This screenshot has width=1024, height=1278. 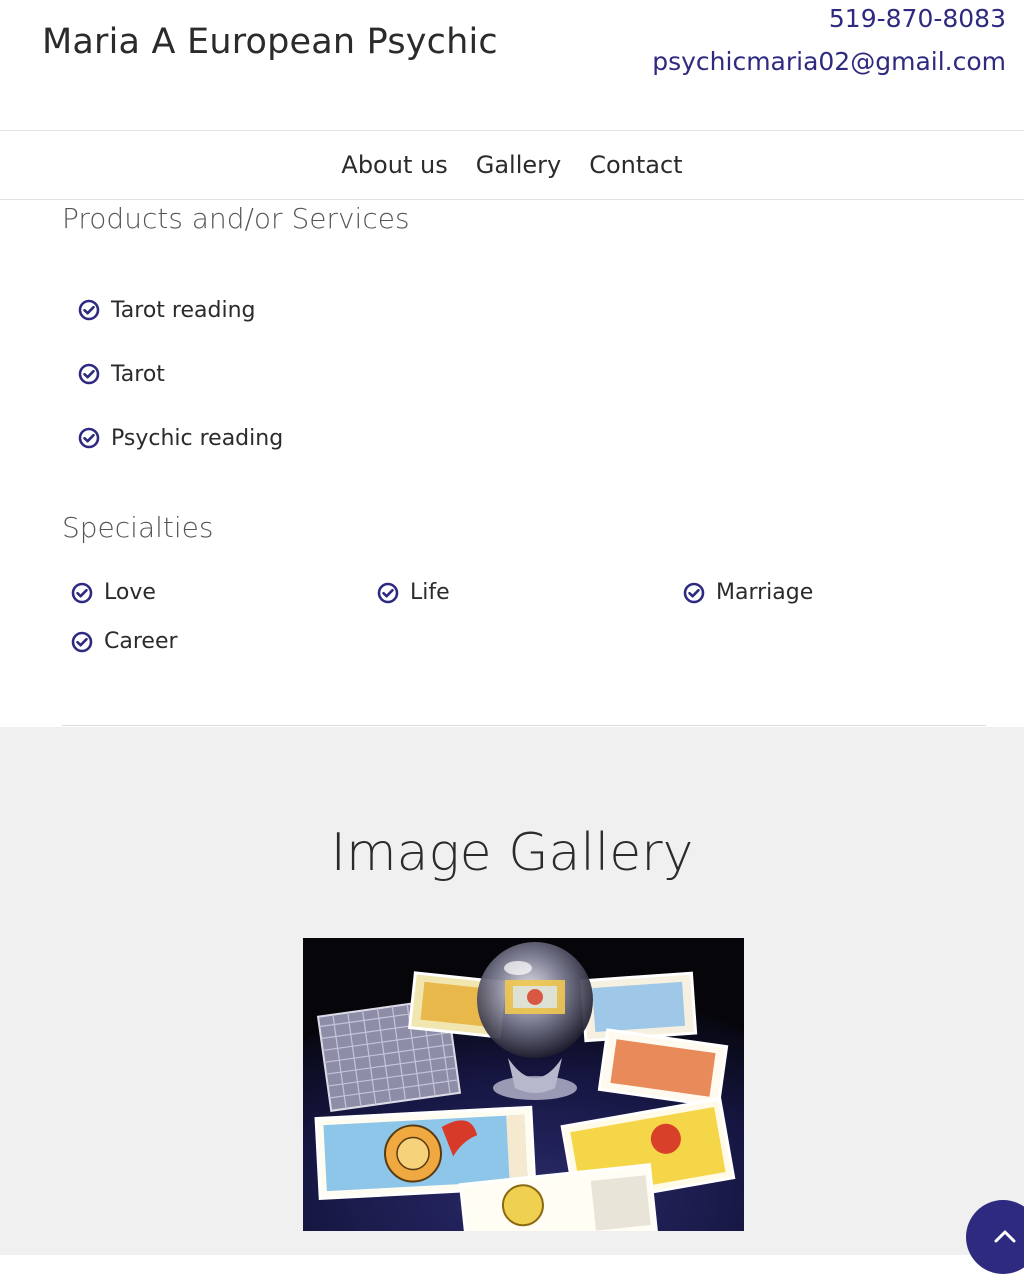 I want to click on specialty-label: Love, so click(x=130, y=592).